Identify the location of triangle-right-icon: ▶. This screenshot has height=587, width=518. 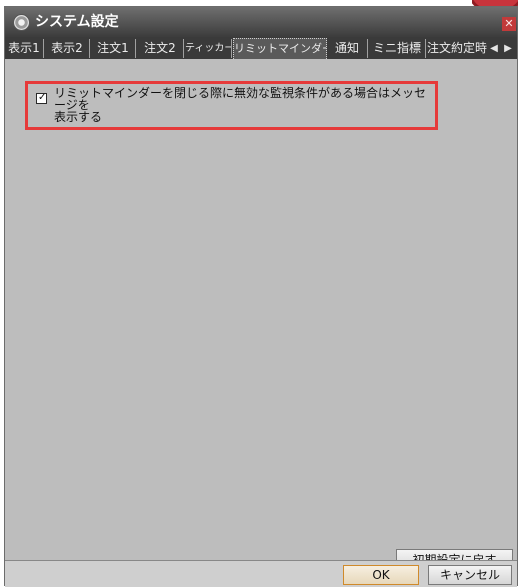
(508, 48).